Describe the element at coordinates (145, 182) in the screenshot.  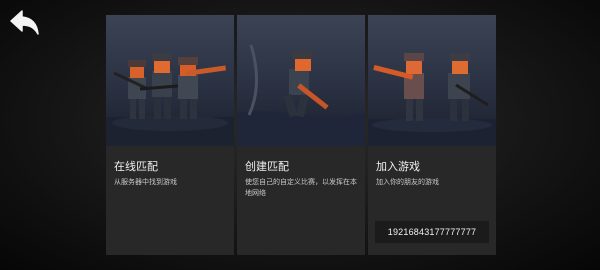
I see `online-match-description: 从服务器中找到游戏` at that location.